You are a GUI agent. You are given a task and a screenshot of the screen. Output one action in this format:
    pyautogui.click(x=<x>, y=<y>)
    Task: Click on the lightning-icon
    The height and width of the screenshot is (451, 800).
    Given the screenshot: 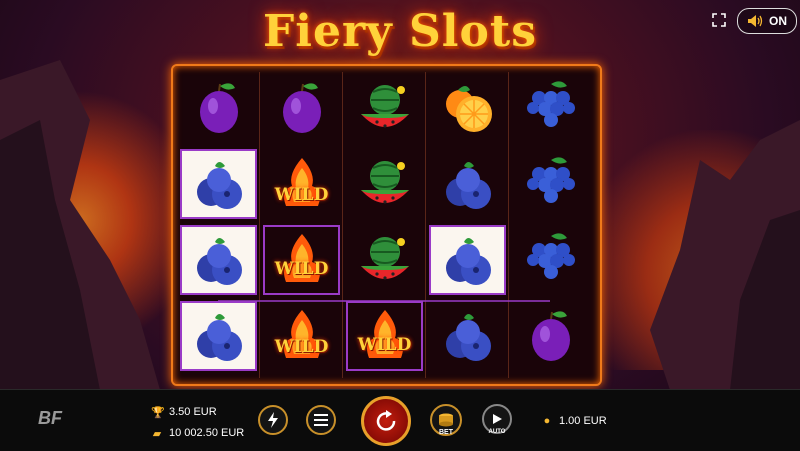 What is the action you would take?
    pyautogui.click(x=273, y=420)
    